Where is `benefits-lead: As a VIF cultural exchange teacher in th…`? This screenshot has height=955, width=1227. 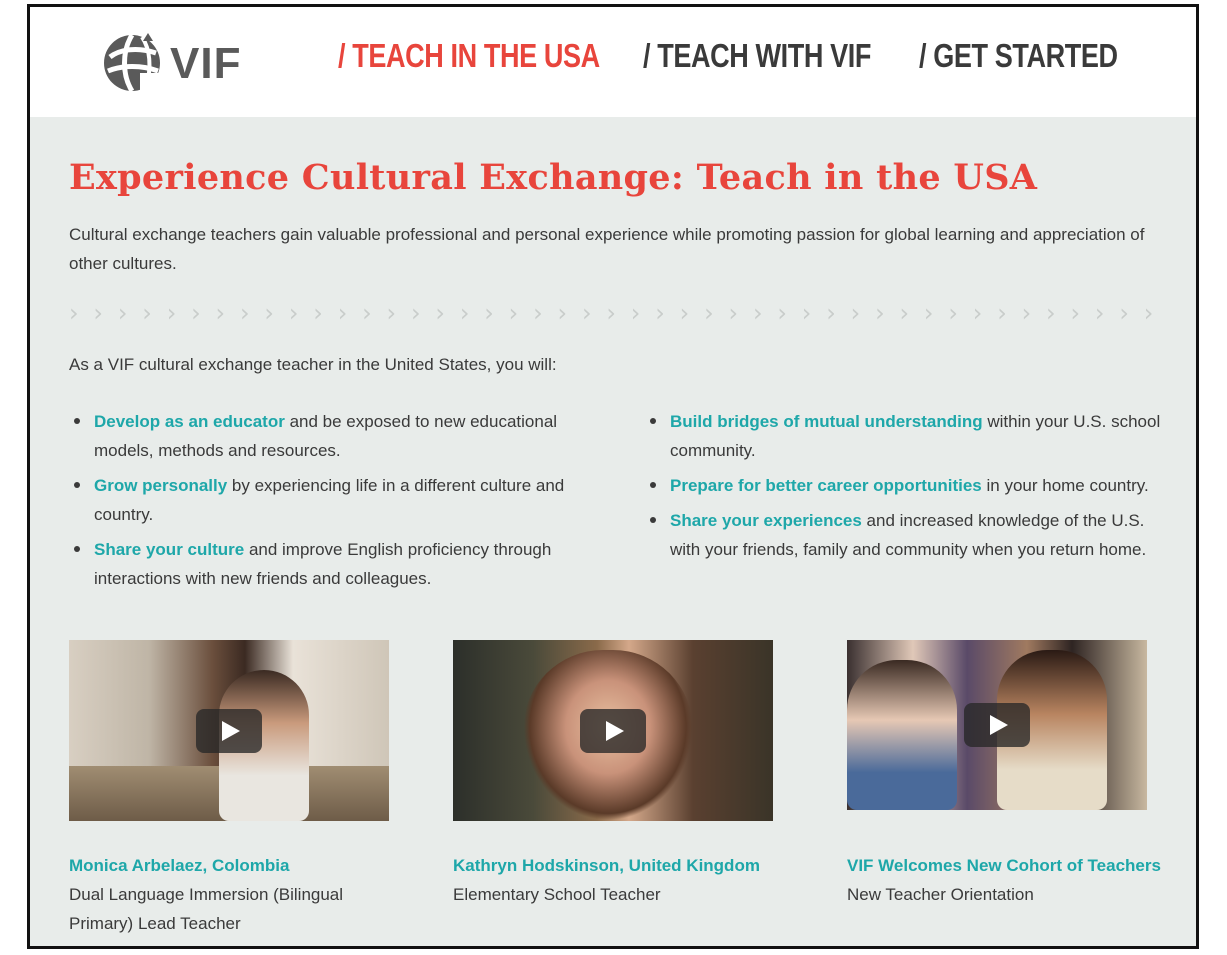 benefits-lead: As a VIF cultural exchange teacher in th… is located at coordinates (313, 364).